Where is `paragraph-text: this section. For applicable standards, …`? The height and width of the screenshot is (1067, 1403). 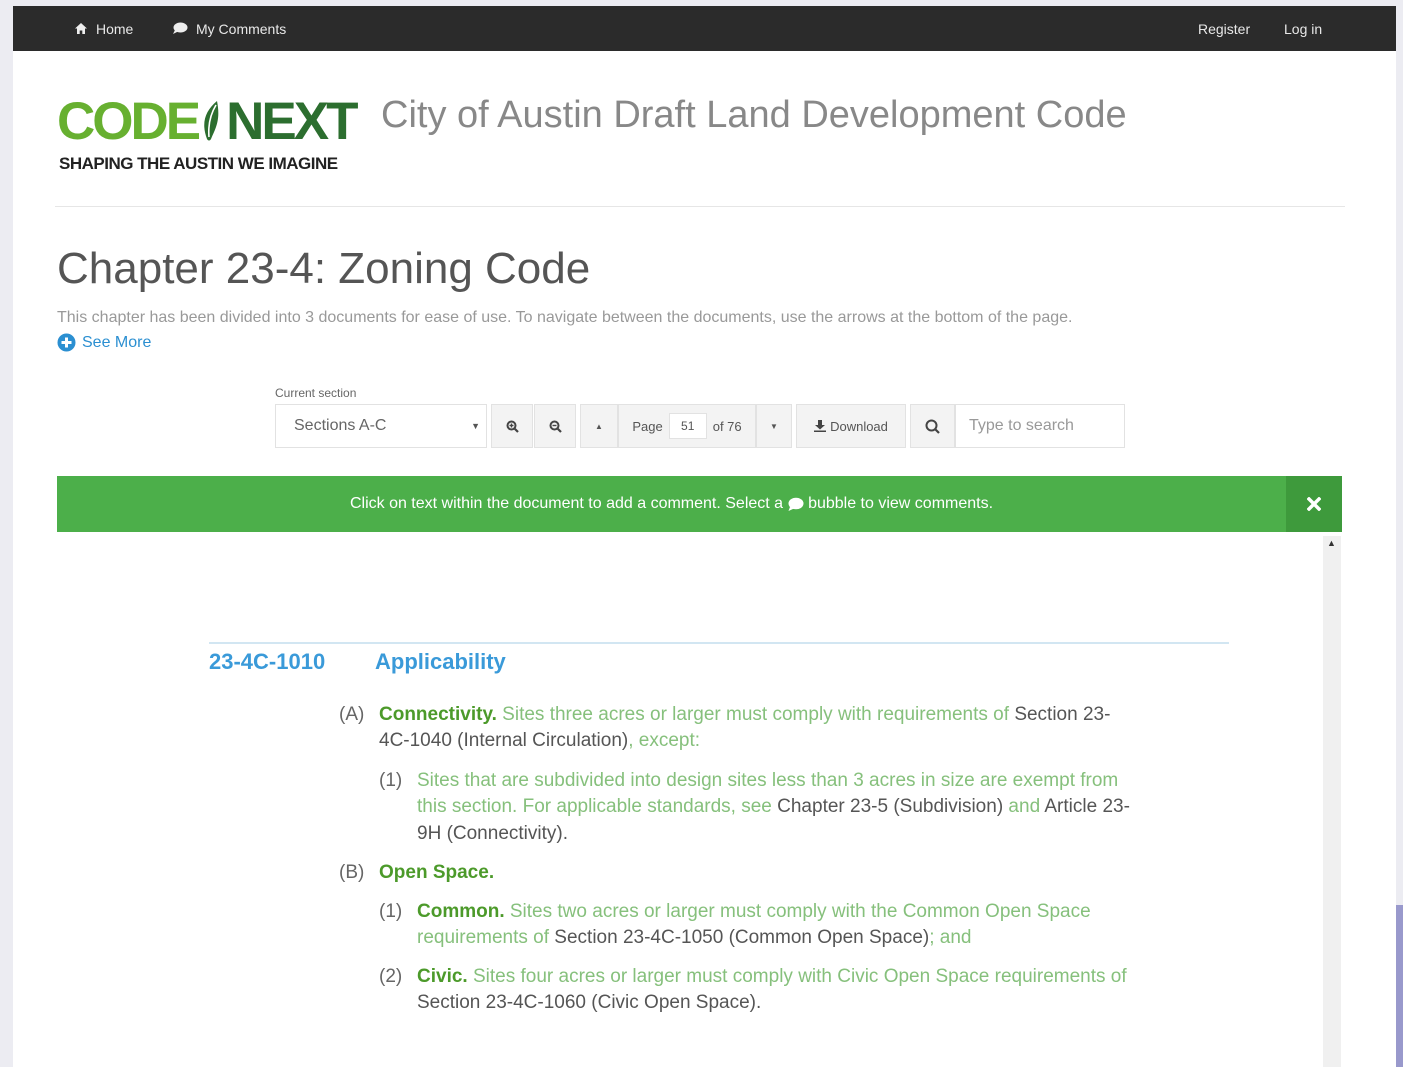 paragraph-text: this section. For applicable standards, … is located at coordinates (597, 806).